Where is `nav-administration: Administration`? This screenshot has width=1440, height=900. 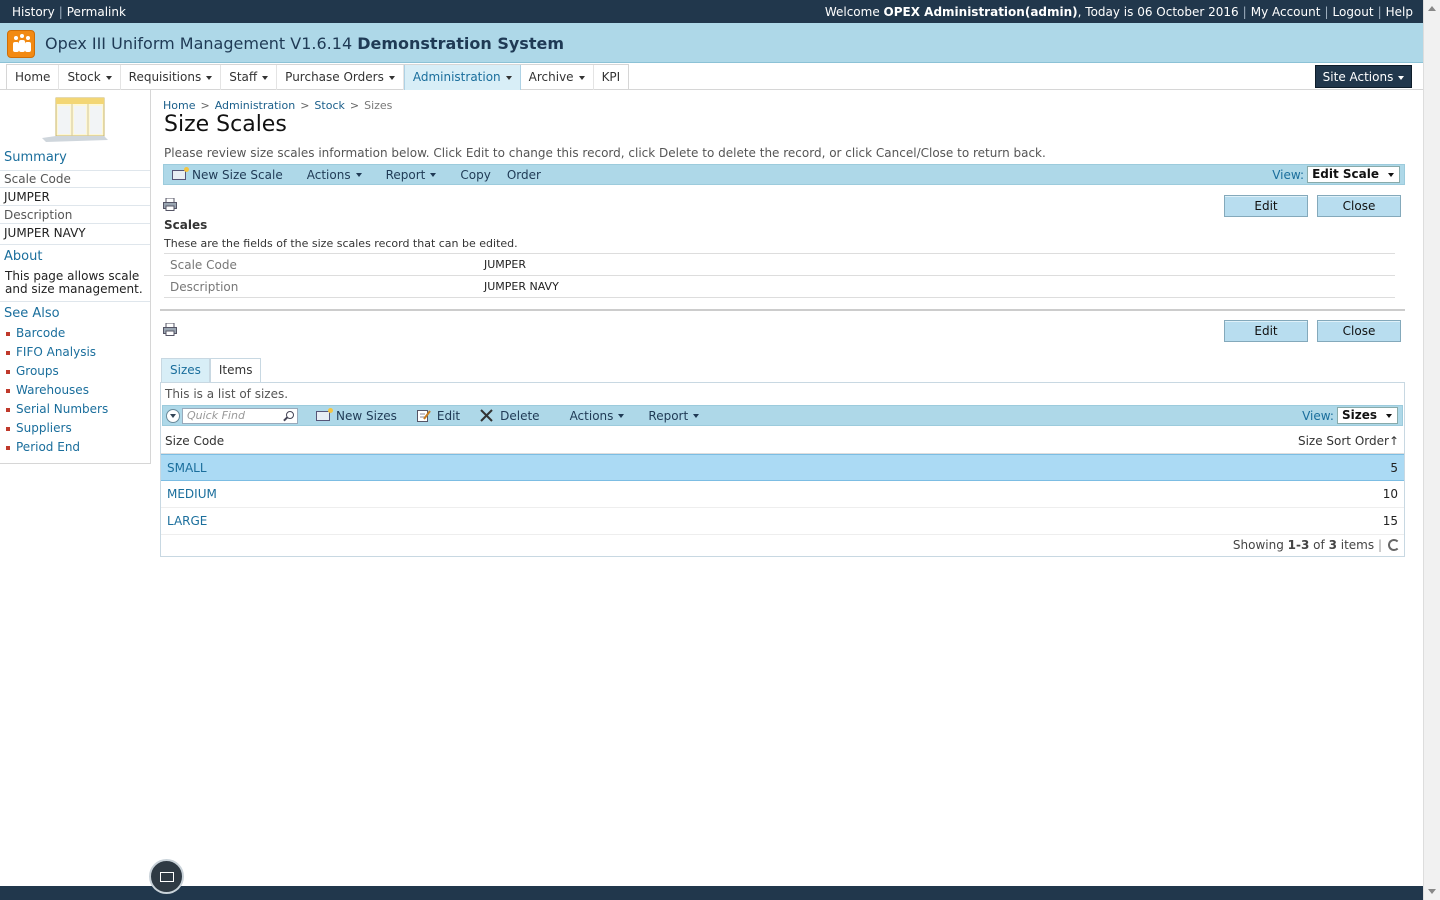 nav-administration: Administration is located at coordinates (462, 77).